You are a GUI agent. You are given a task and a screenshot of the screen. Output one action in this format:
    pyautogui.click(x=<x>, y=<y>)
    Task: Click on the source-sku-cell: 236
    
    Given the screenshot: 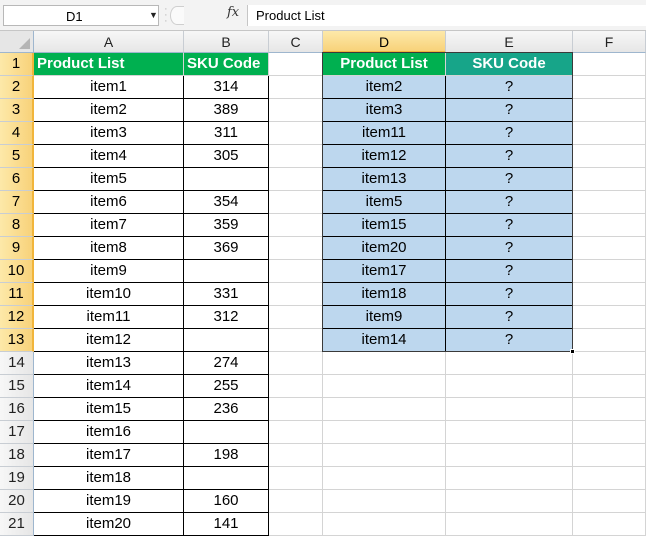 What is the action you would take?
    pyautogui.click(x=226, y=409)
    